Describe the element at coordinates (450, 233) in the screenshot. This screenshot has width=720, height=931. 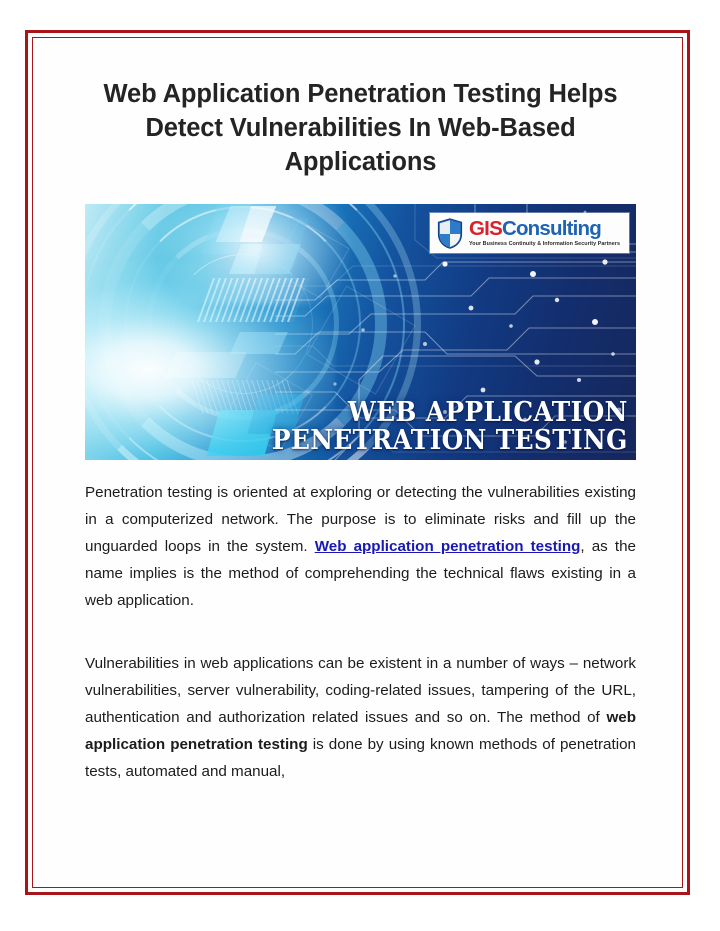
I see `shield-icon` at that location.